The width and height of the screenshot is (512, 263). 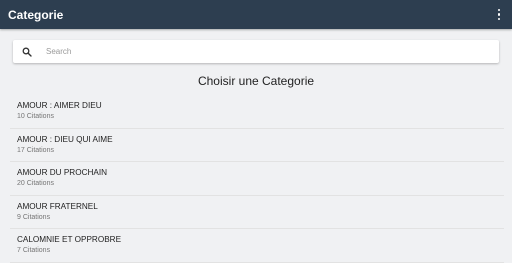 What do you see at coordinates (257, 112) in the screenshot?
I see `list-item: AMOUR : AIMER DIEU 10 Citations` at bounding box center [257, 112].